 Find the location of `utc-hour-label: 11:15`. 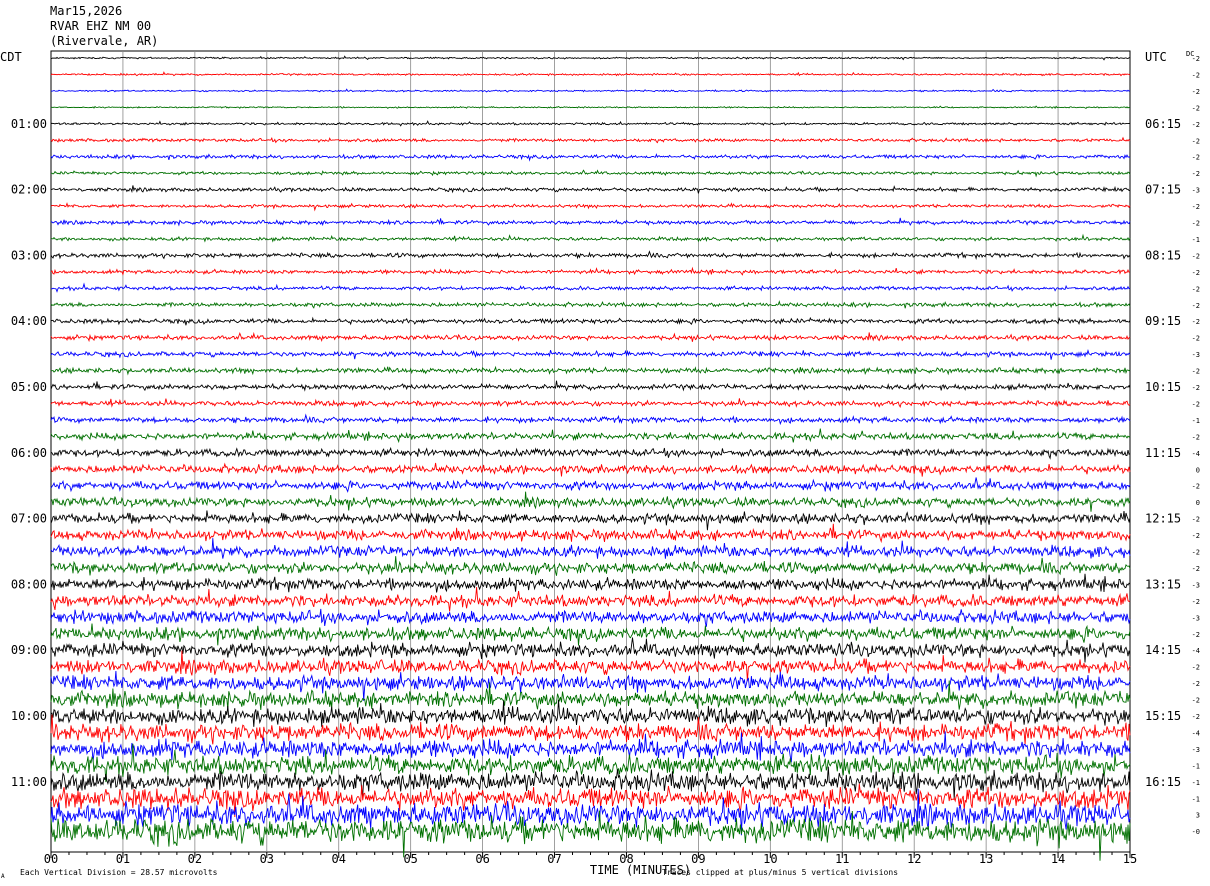

utc-hour-label: 11:15 is located at coordinates (1163, 453).